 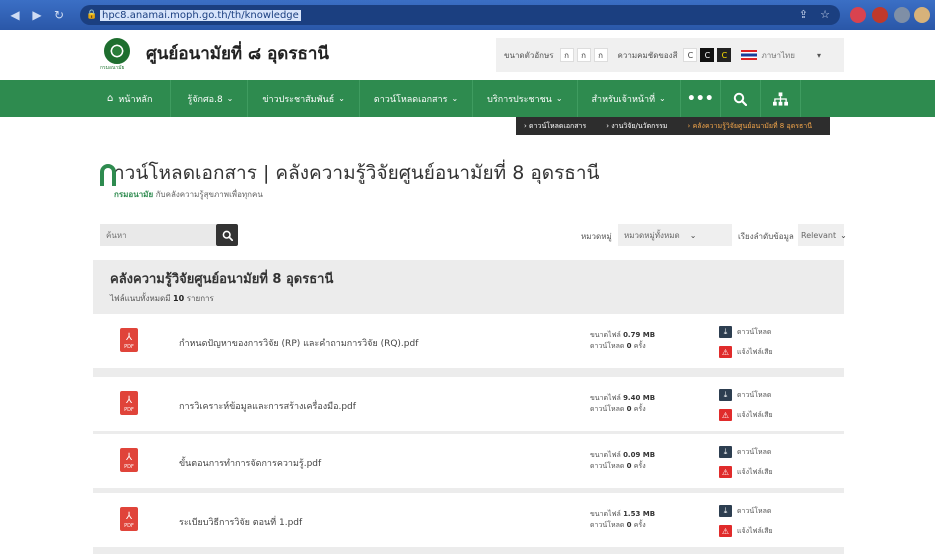 What do you see at coordinates (566, 55) in the screenshot?
I see `font-size-small-button: ก` at bounding box center [566, 55].